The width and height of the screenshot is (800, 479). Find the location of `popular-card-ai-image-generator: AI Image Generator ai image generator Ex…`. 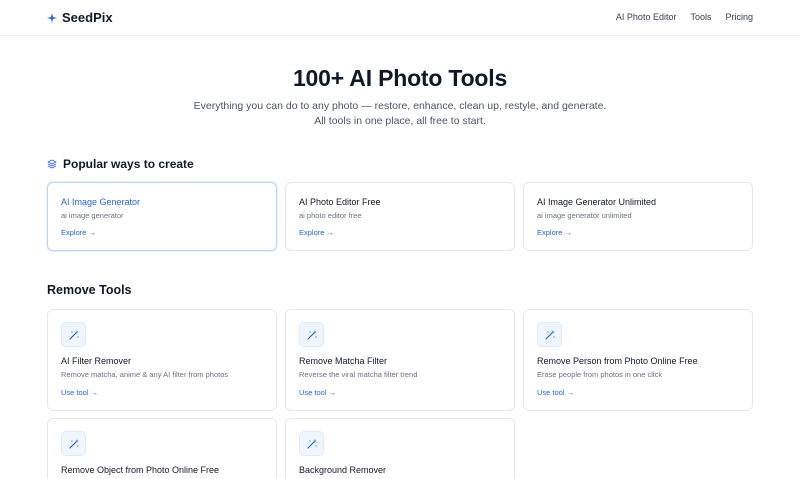

popular-card-ai-image-generator: AI Image Generator ai image generator Ex… is located at coordinates (162, 216).